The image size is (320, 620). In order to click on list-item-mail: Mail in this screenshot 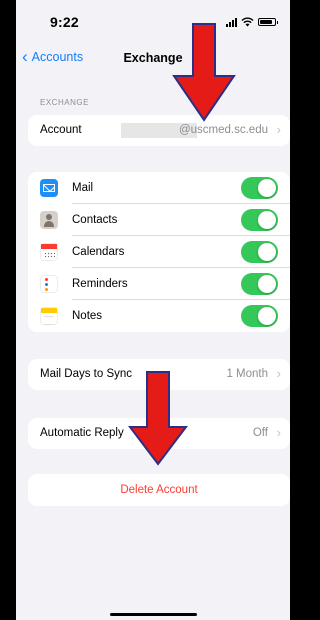, I will do `click(159, 188)`.